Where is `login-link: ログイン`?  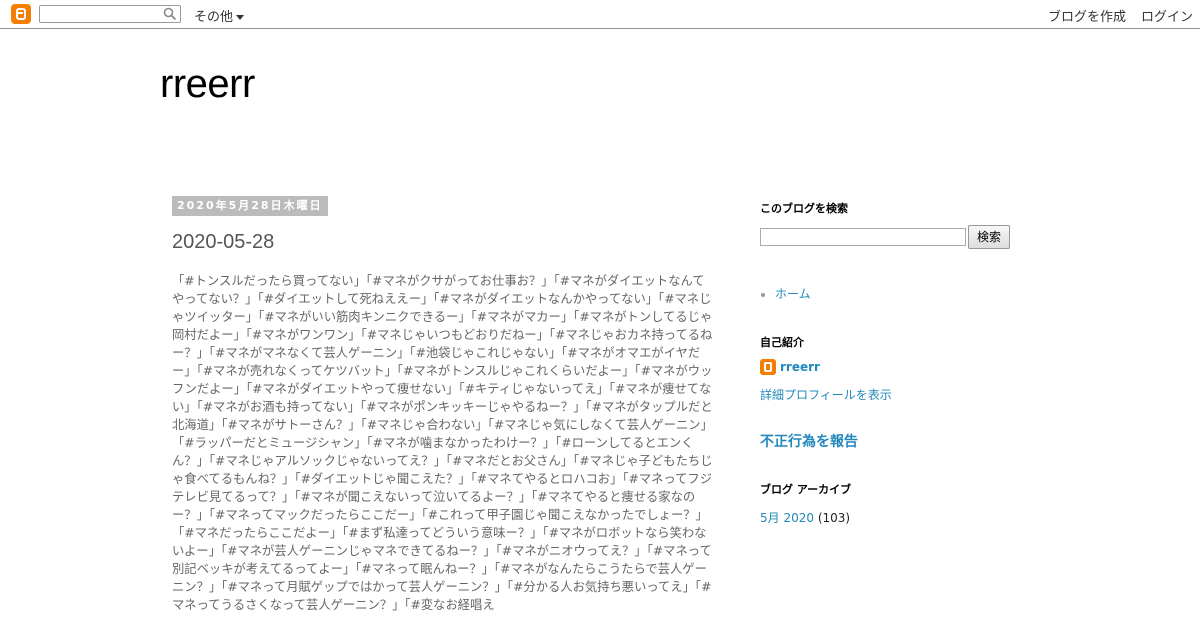
login-link: ログイン is located at coordinates (1167, 15).